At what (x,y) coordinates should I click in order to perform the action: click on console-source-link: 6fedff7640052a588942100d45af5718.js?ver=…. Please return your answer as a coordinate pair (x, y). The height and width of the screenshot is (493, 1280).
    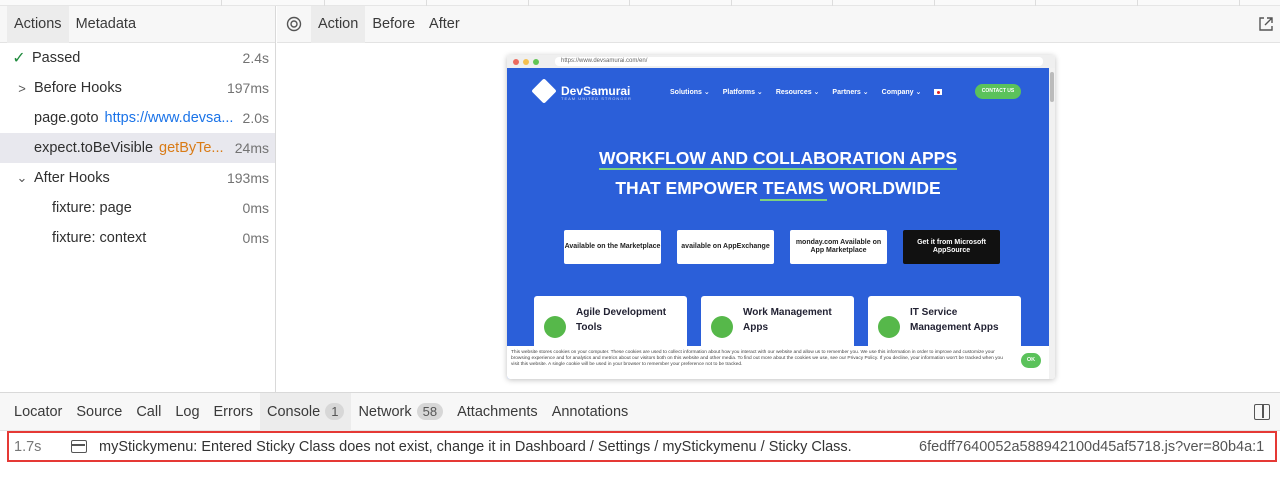
    Looking at the image, I should click on (1094, 447).